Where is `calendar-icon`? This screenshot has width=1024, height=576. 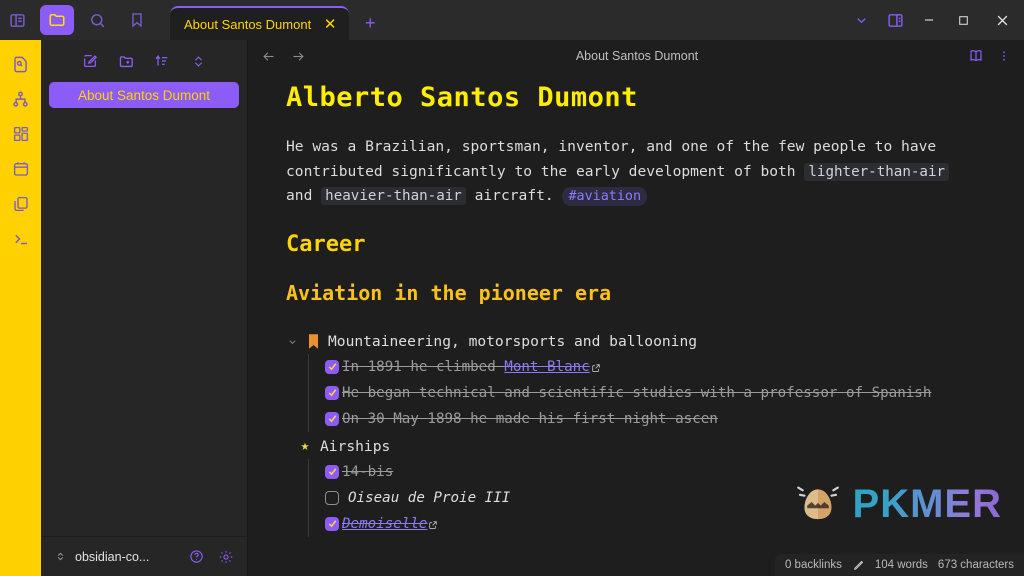
calendar-icon is located at coordinates (21, 169).